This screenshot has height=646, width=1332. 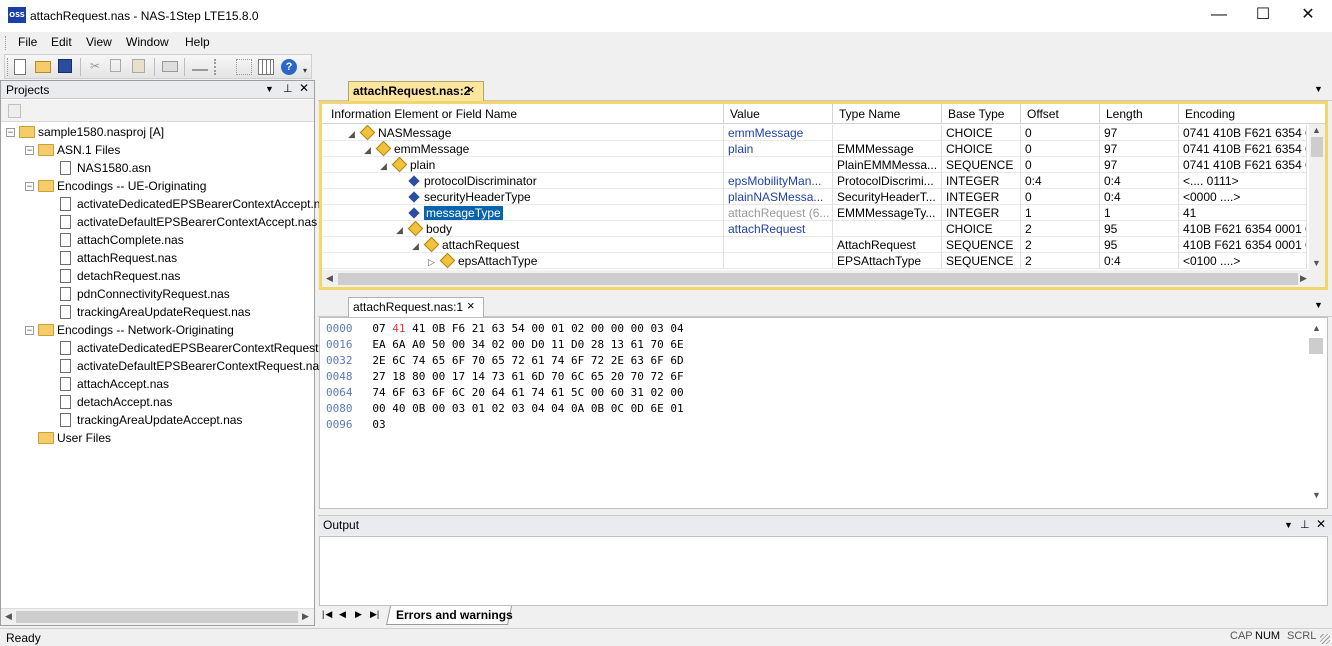 I want to click on tree-file-item: pdnConnectivityRequest.nas, so click(x=137, y=294).